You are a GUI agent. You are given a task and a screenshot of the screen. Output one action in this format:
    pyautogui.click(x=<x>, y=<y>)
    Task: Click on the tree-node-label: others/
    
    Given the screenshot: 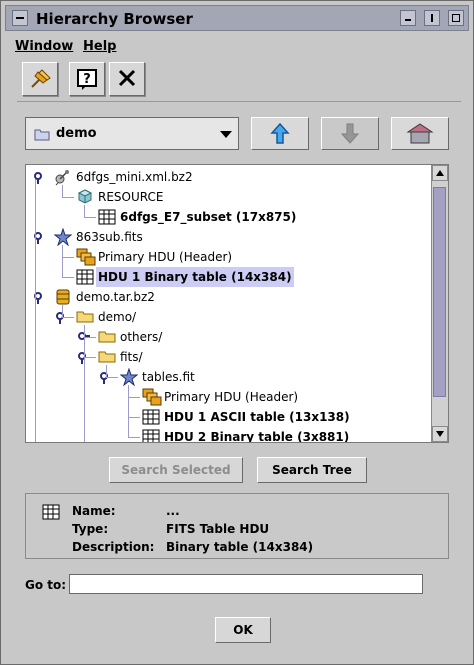 What is the action you would take?
    pyautogui.click(x=141, y=337)
    